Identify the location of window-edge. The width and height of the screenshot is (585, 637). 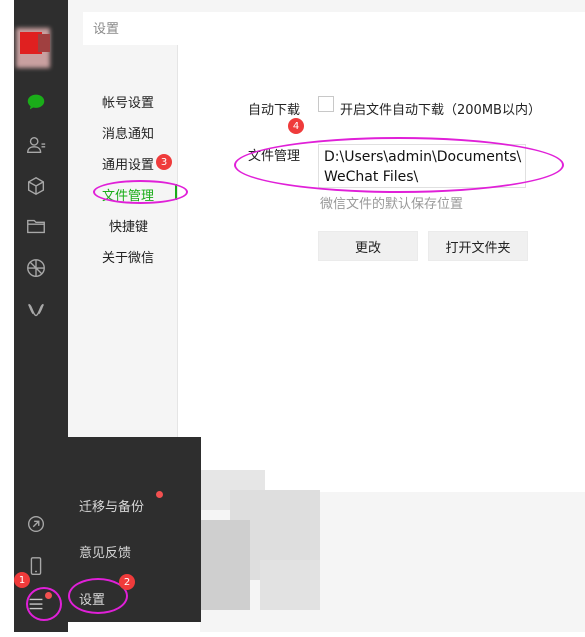
(7, 318).